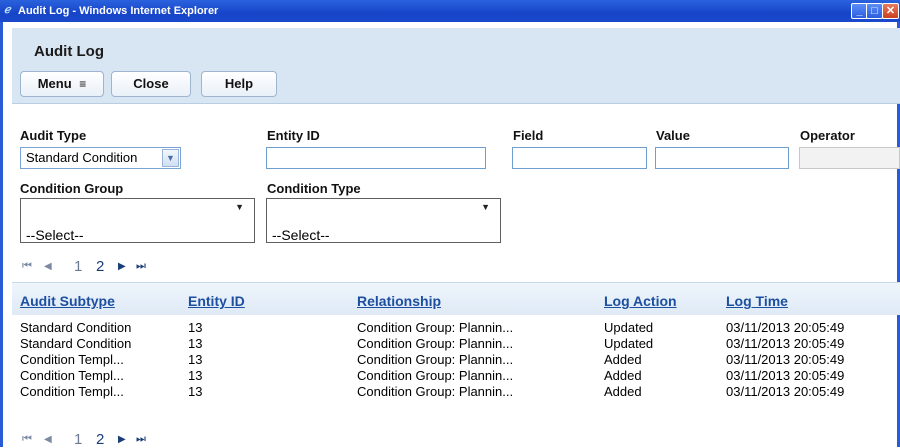  Describe the element at coordinates (399, 301) in the screenshot. I see `column-relationship: Relationship` at that location.